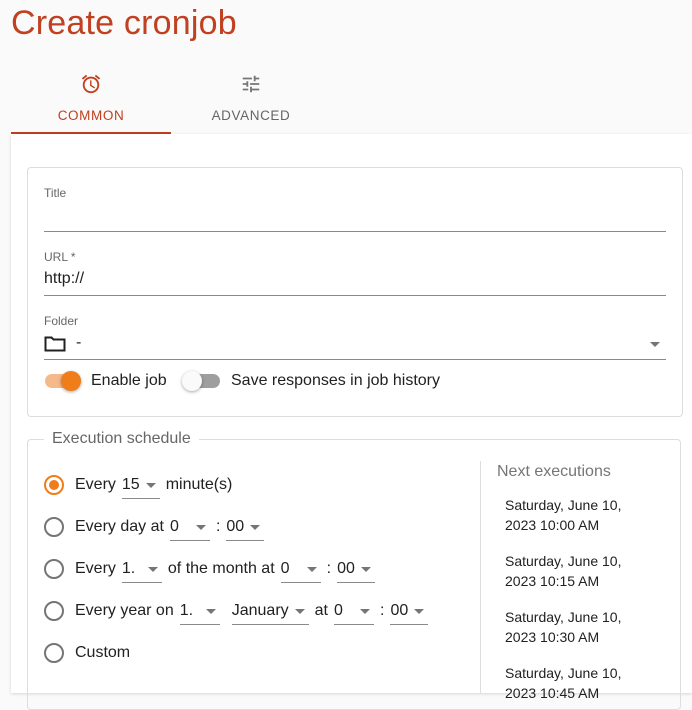  What do you see at coordinates (54, 485) in the screenshot?
I see `radio-every-minutes` at bounding box center [54, 485].